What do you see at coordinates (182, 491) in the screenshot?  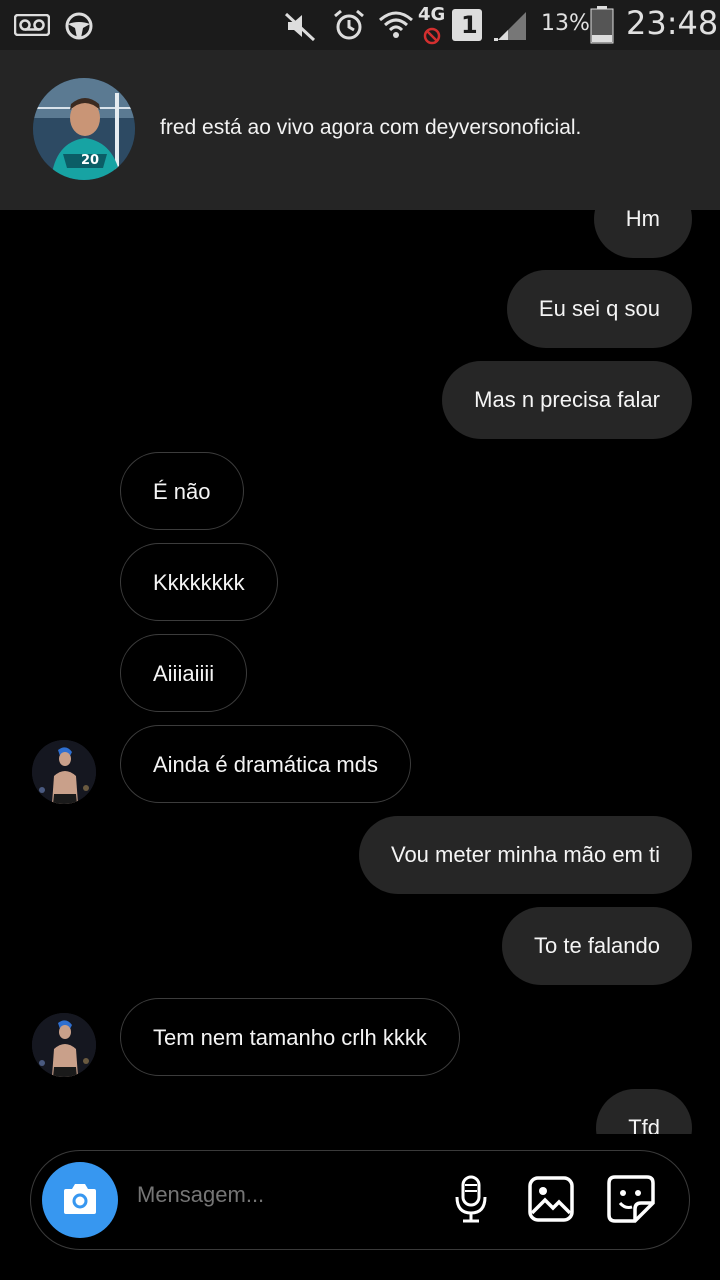 I see `message-bubble-incoming: É não` at bounding box center [182, 491].